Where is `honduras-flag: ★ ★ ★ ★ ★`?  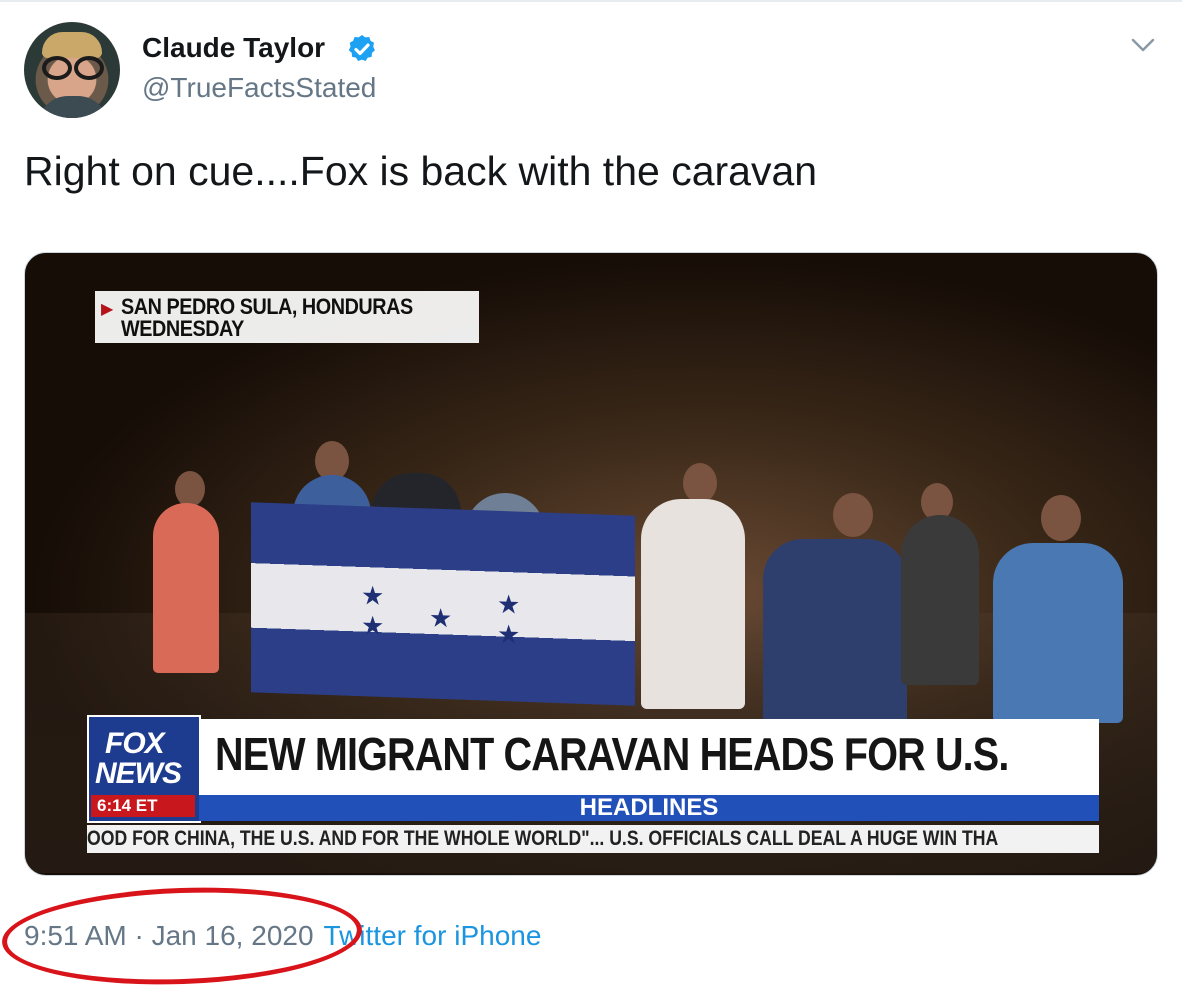 honduras-flag: ★ ★ ★ ★ ★ is located at coordinates (443, 604).